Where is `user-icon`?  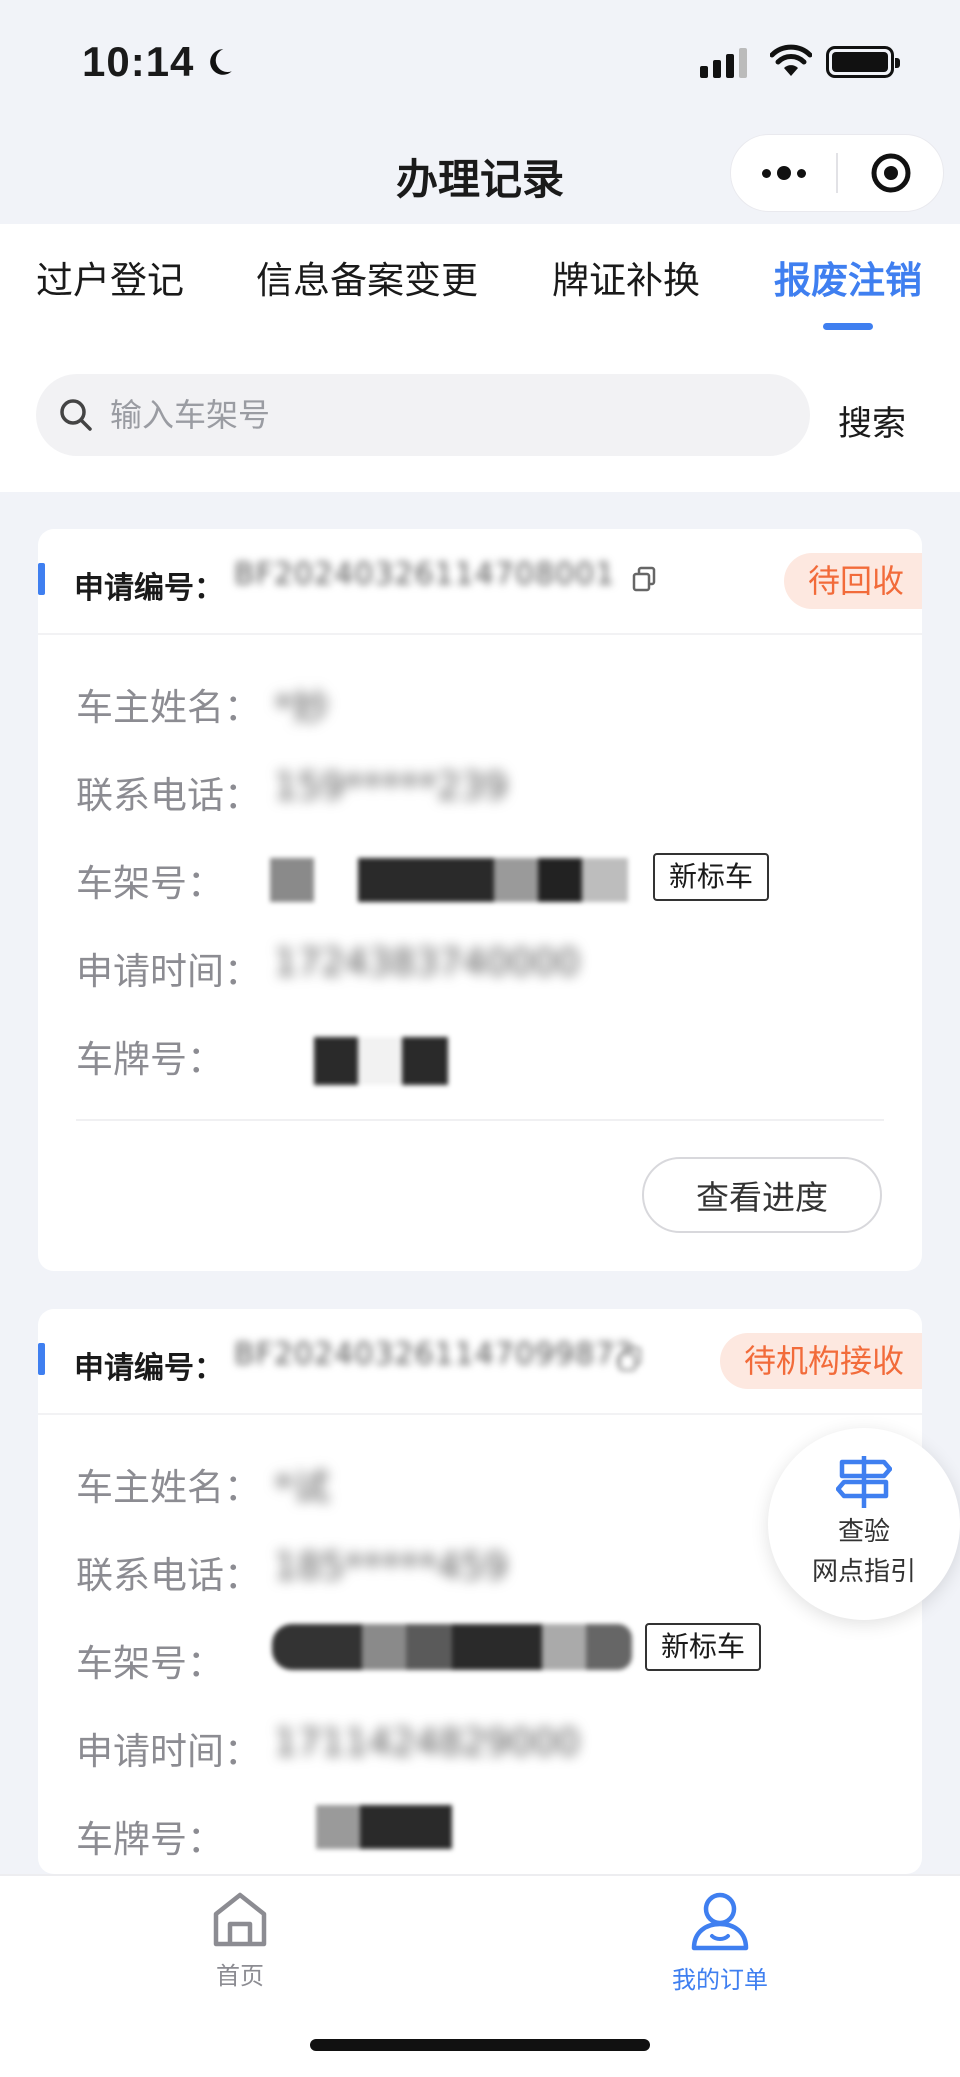
user-icon is located at coordinates (720, 1921).